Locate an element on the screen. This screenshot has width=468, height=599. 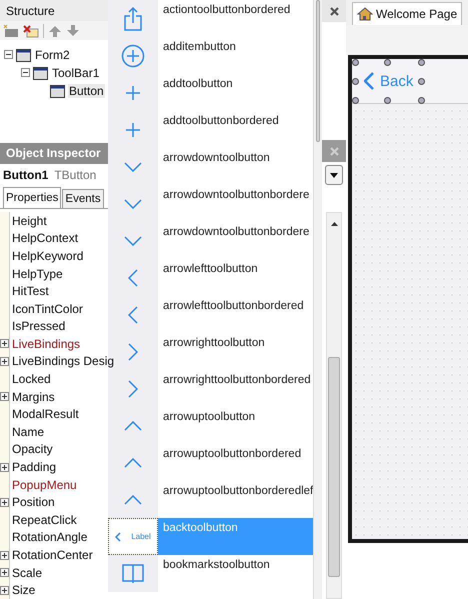
component-name: Button1 is located at coordinates (25, 175).